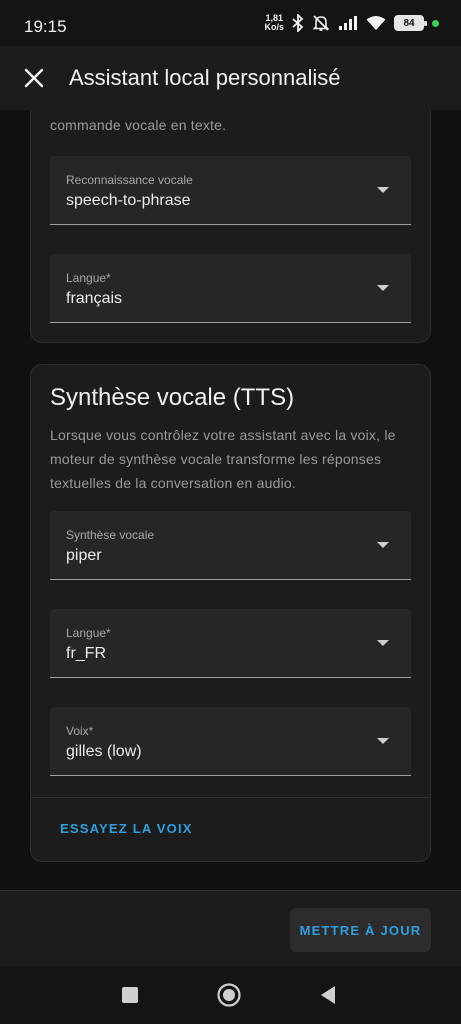 The height and width of the screenshot is (1024, 461). What do you see at coordinates (230, 928) in the screenshot?
I see `dialog-footer: METTRE À JOUR` at bounding box center [230, 928].